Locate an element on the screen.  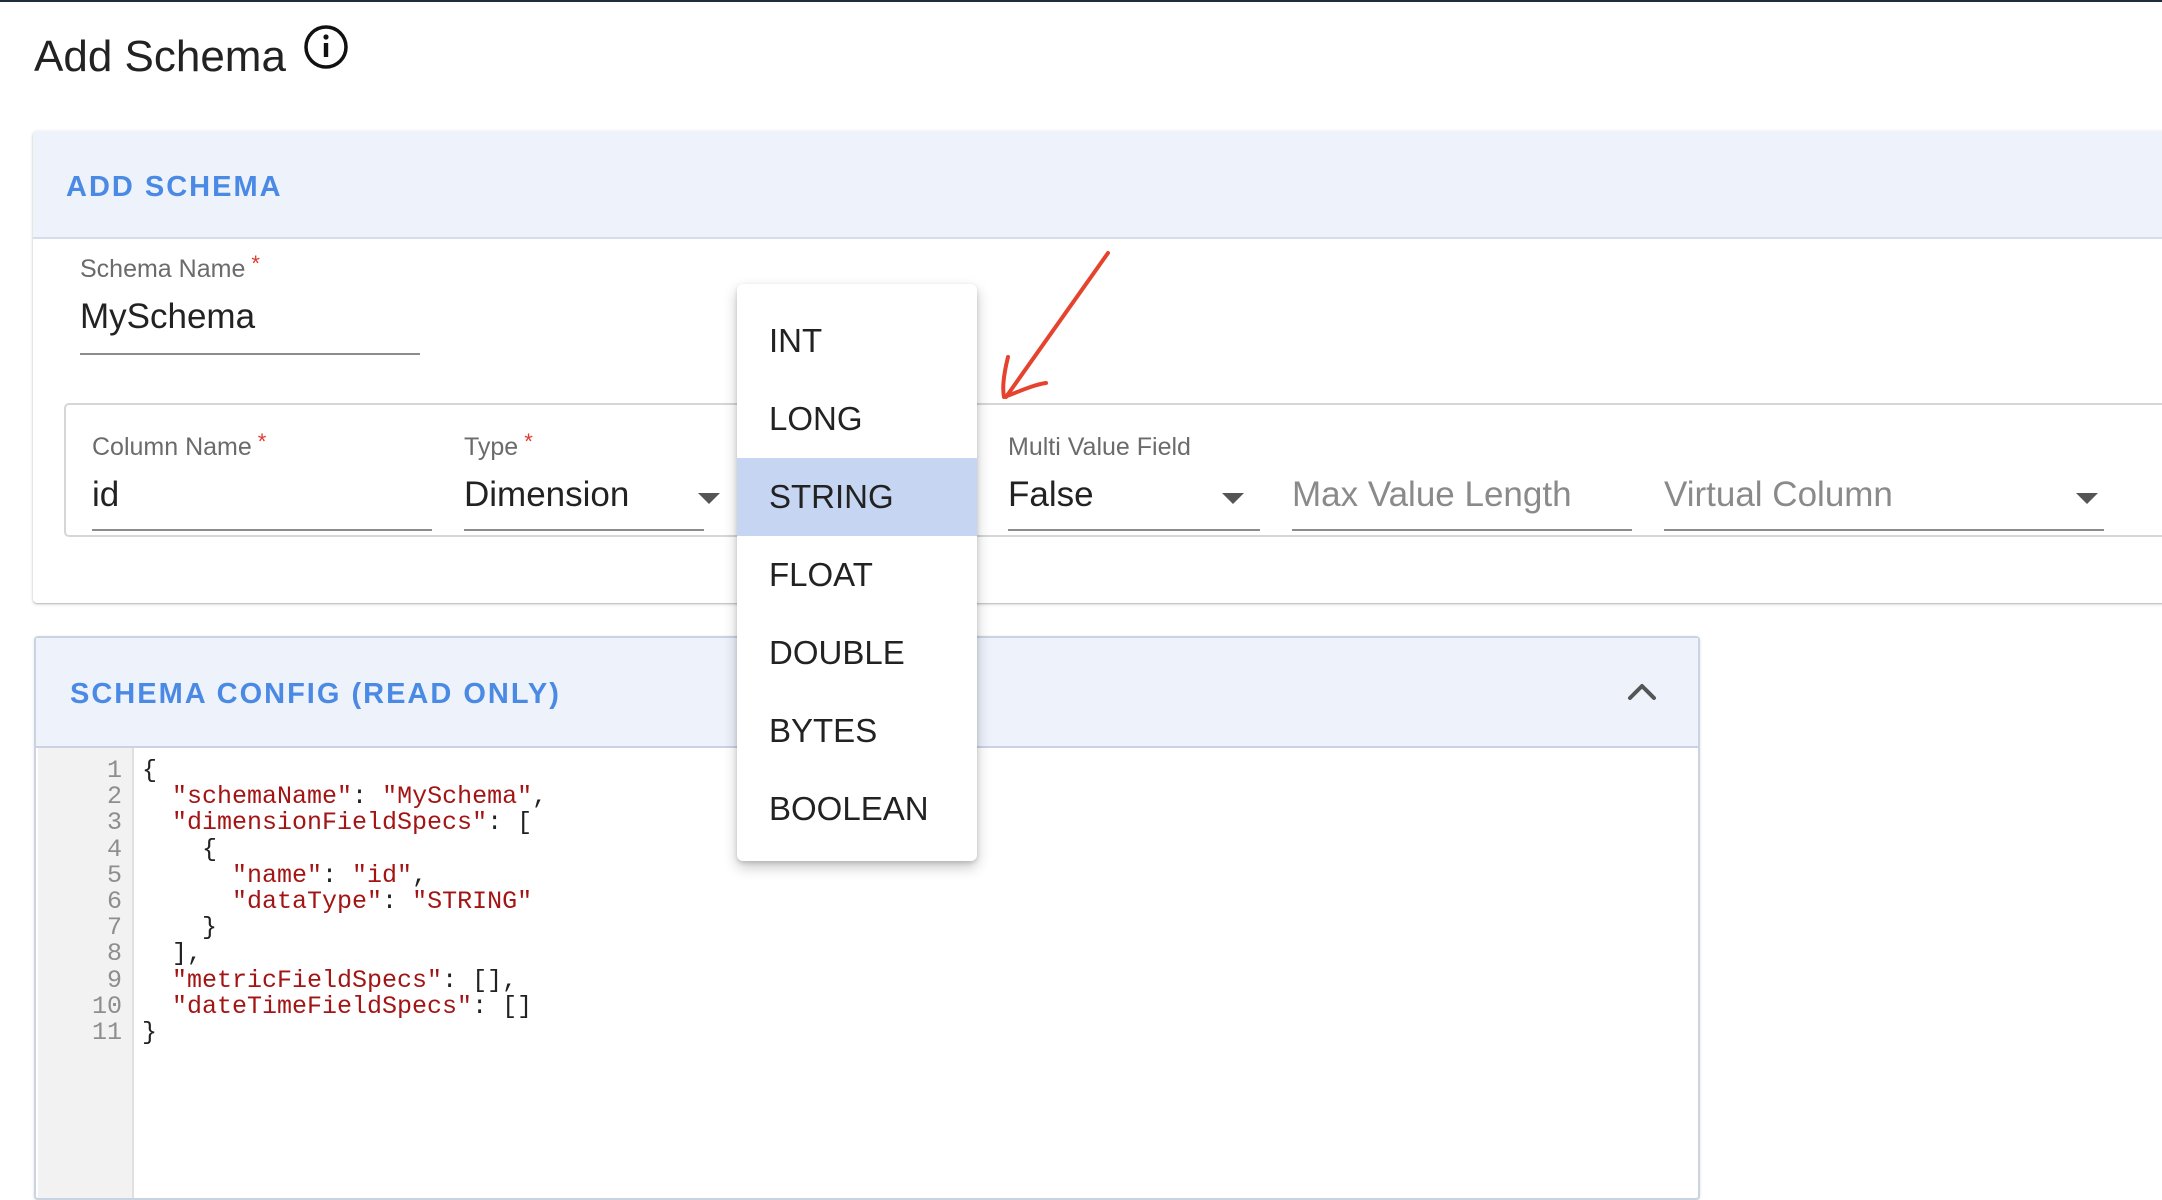
multi-value-select: False is located at coordinates (1051, 495).